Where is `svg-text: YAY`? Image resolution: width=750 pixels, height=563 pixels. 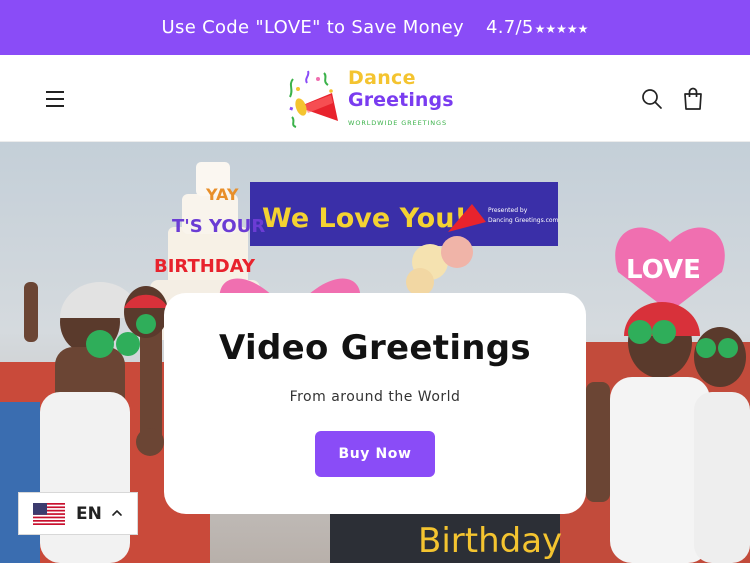 svg-text: YAY is located at coordinates (222, 194).